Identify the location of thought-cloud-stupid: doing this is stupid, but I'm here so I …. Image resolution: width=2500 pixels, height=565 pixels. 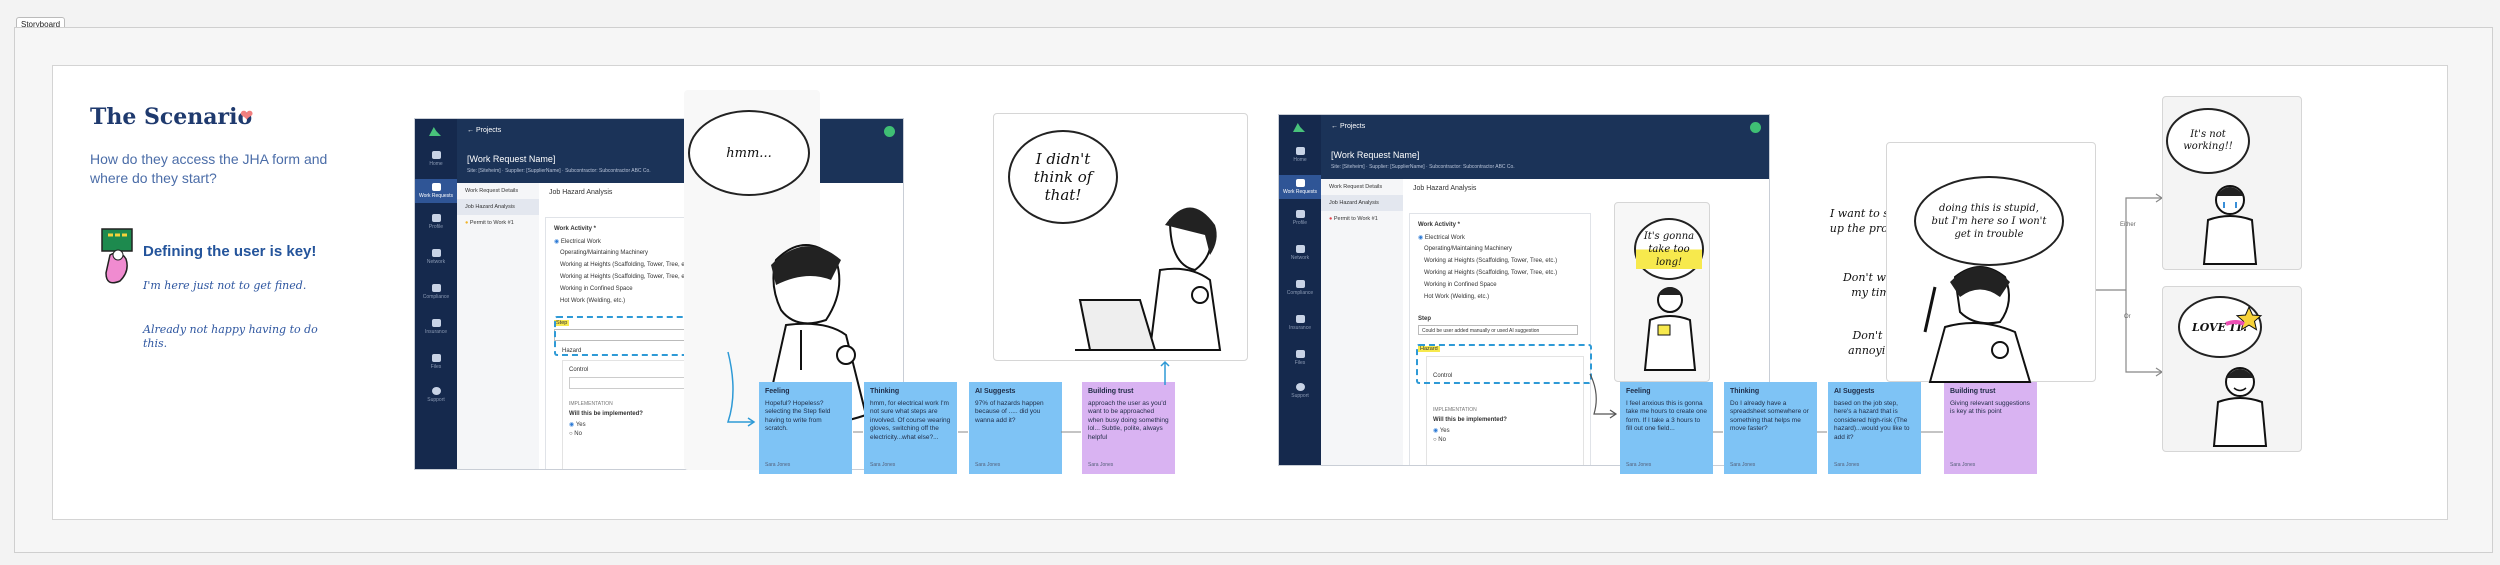
(1989, 221).